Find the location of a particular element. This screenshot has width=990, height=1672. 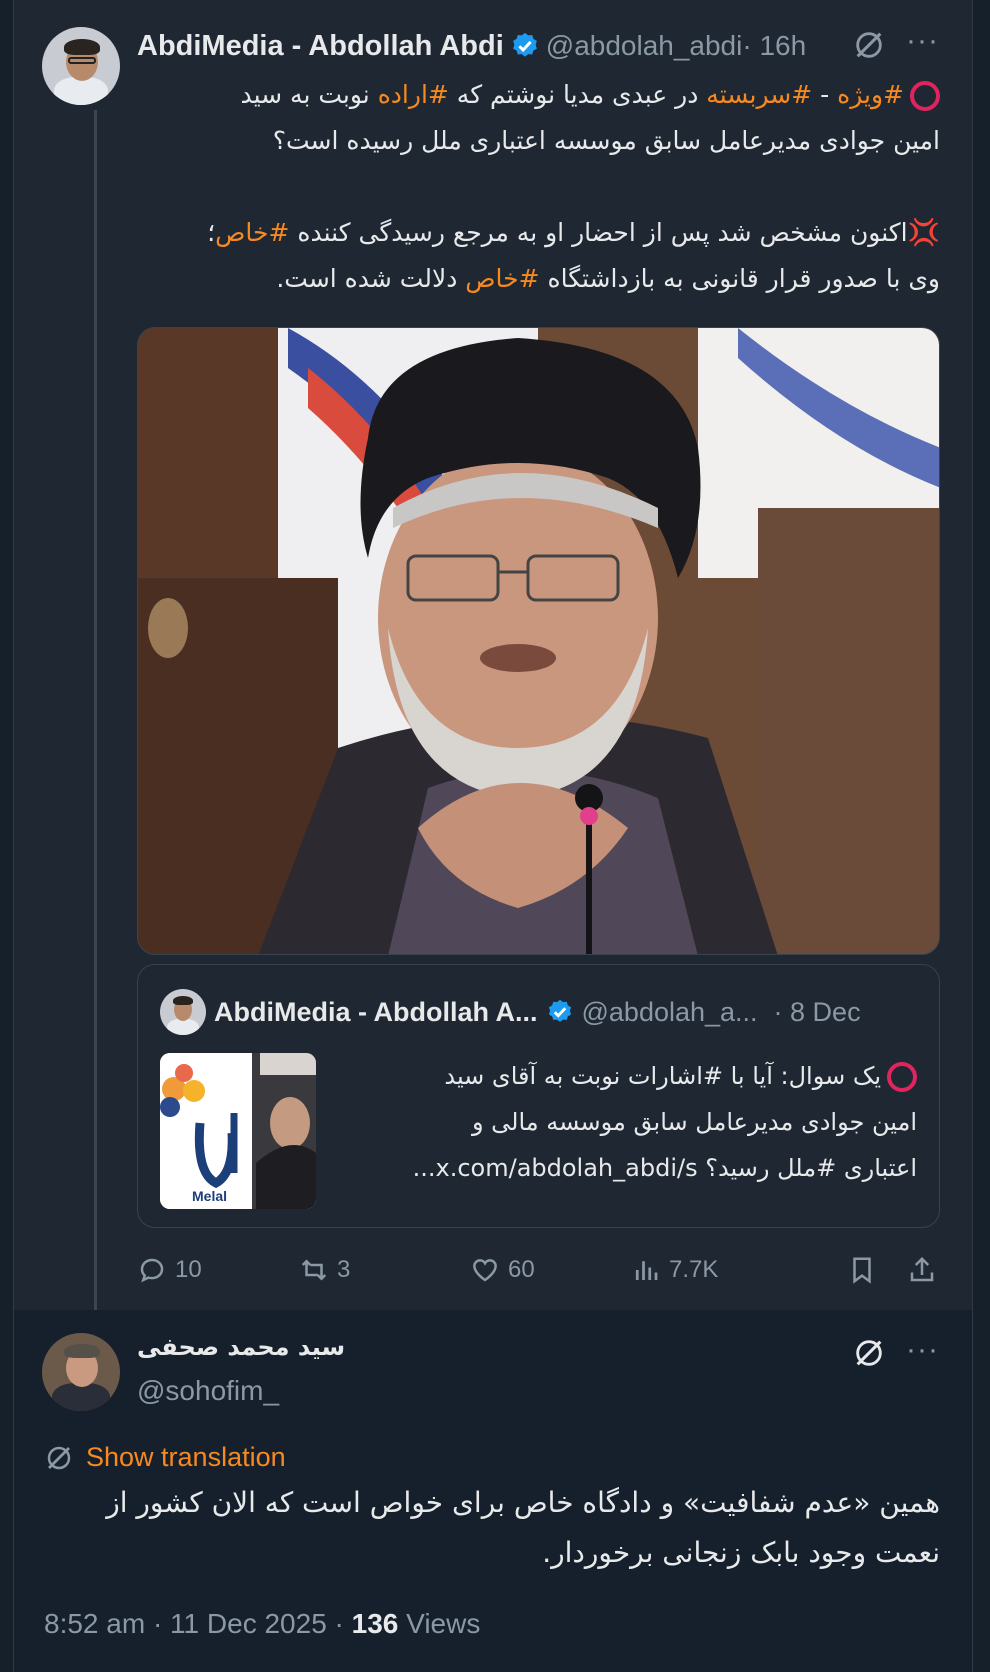

retweet-count: 3 is located at coordinates (344, 1269).